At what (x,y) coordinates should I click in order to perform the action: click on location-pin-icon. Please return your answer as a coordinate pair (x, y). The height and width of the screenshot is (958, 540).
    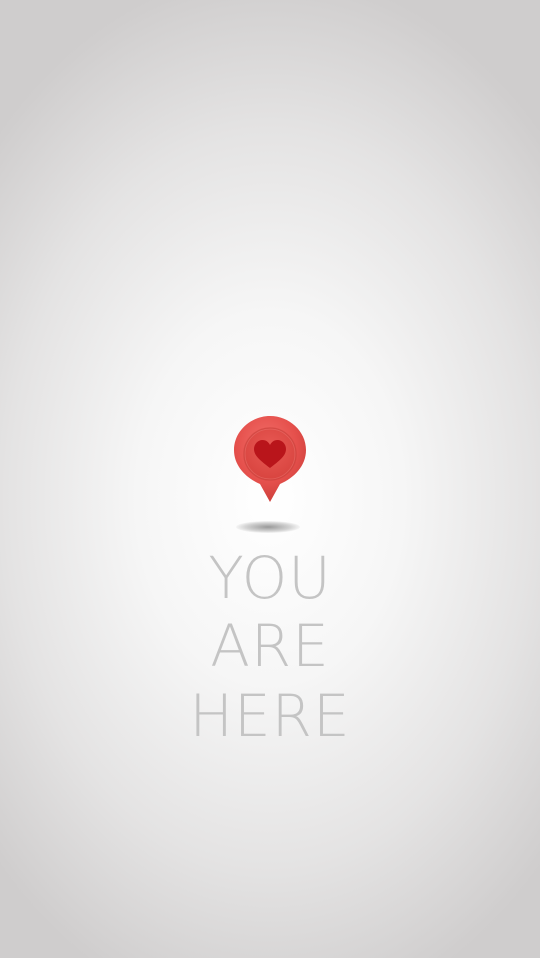
    Looking at the image, I should click on (270, 462).